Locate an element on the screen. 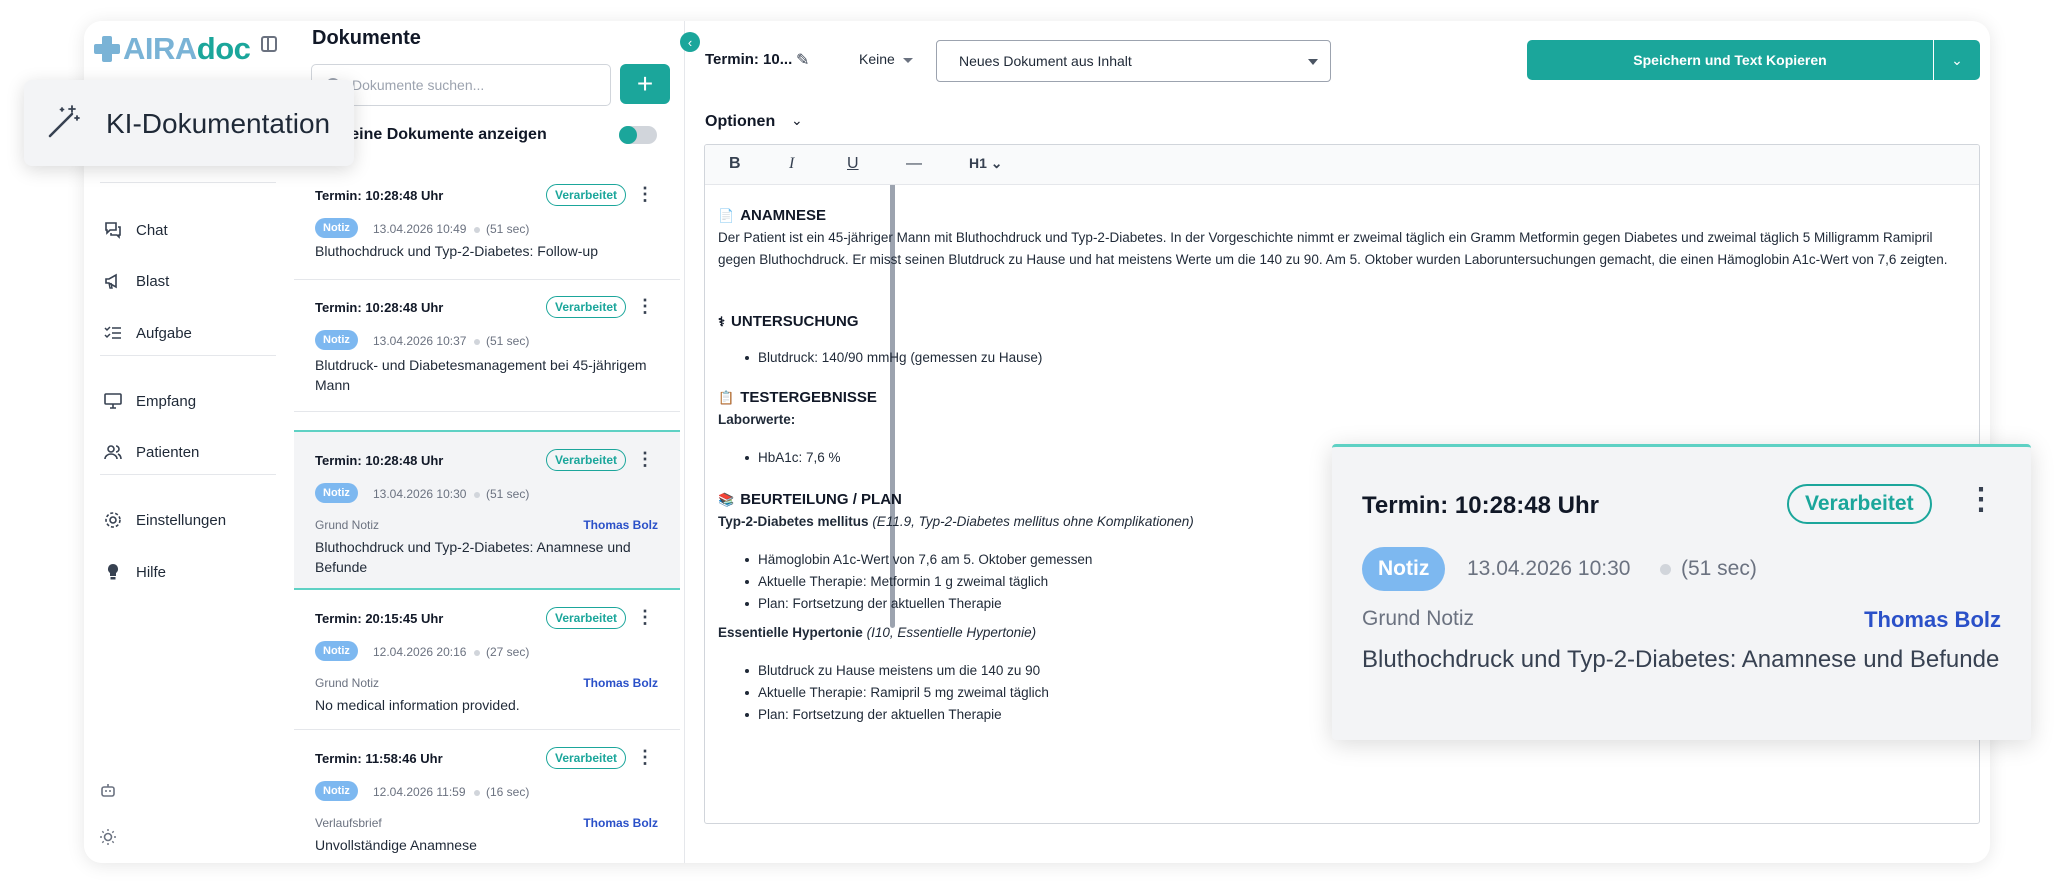 This screenshot has height=892, width=2057. card-date: 13.04.2026 10:49 is located at coordinates (420, 229).